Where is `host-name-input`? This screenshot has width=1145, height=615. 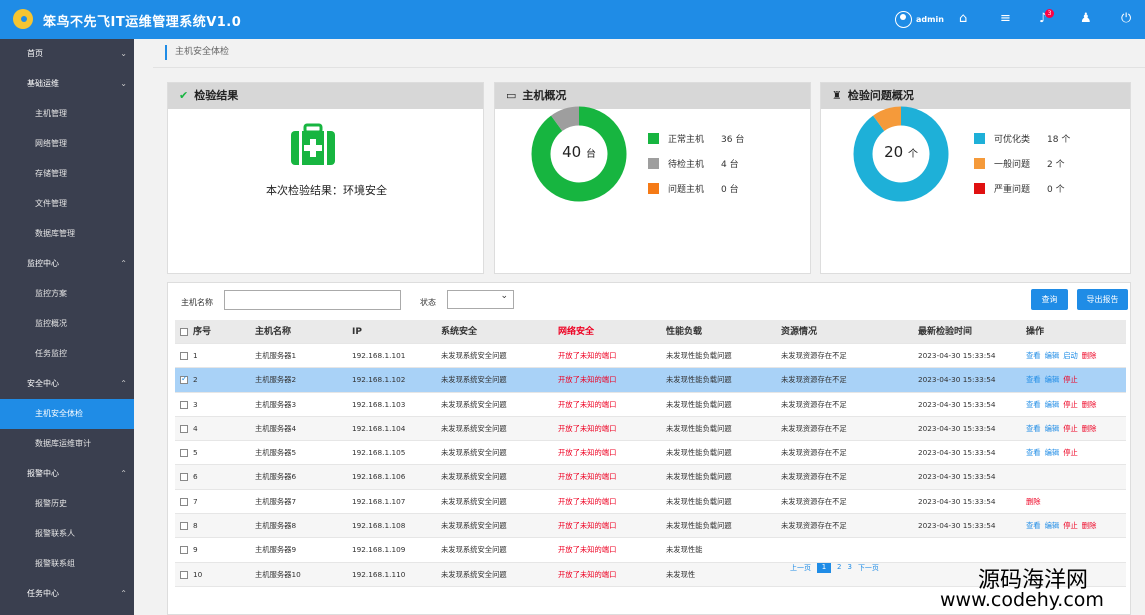 host-name-input is located at coordinates (312, 300).